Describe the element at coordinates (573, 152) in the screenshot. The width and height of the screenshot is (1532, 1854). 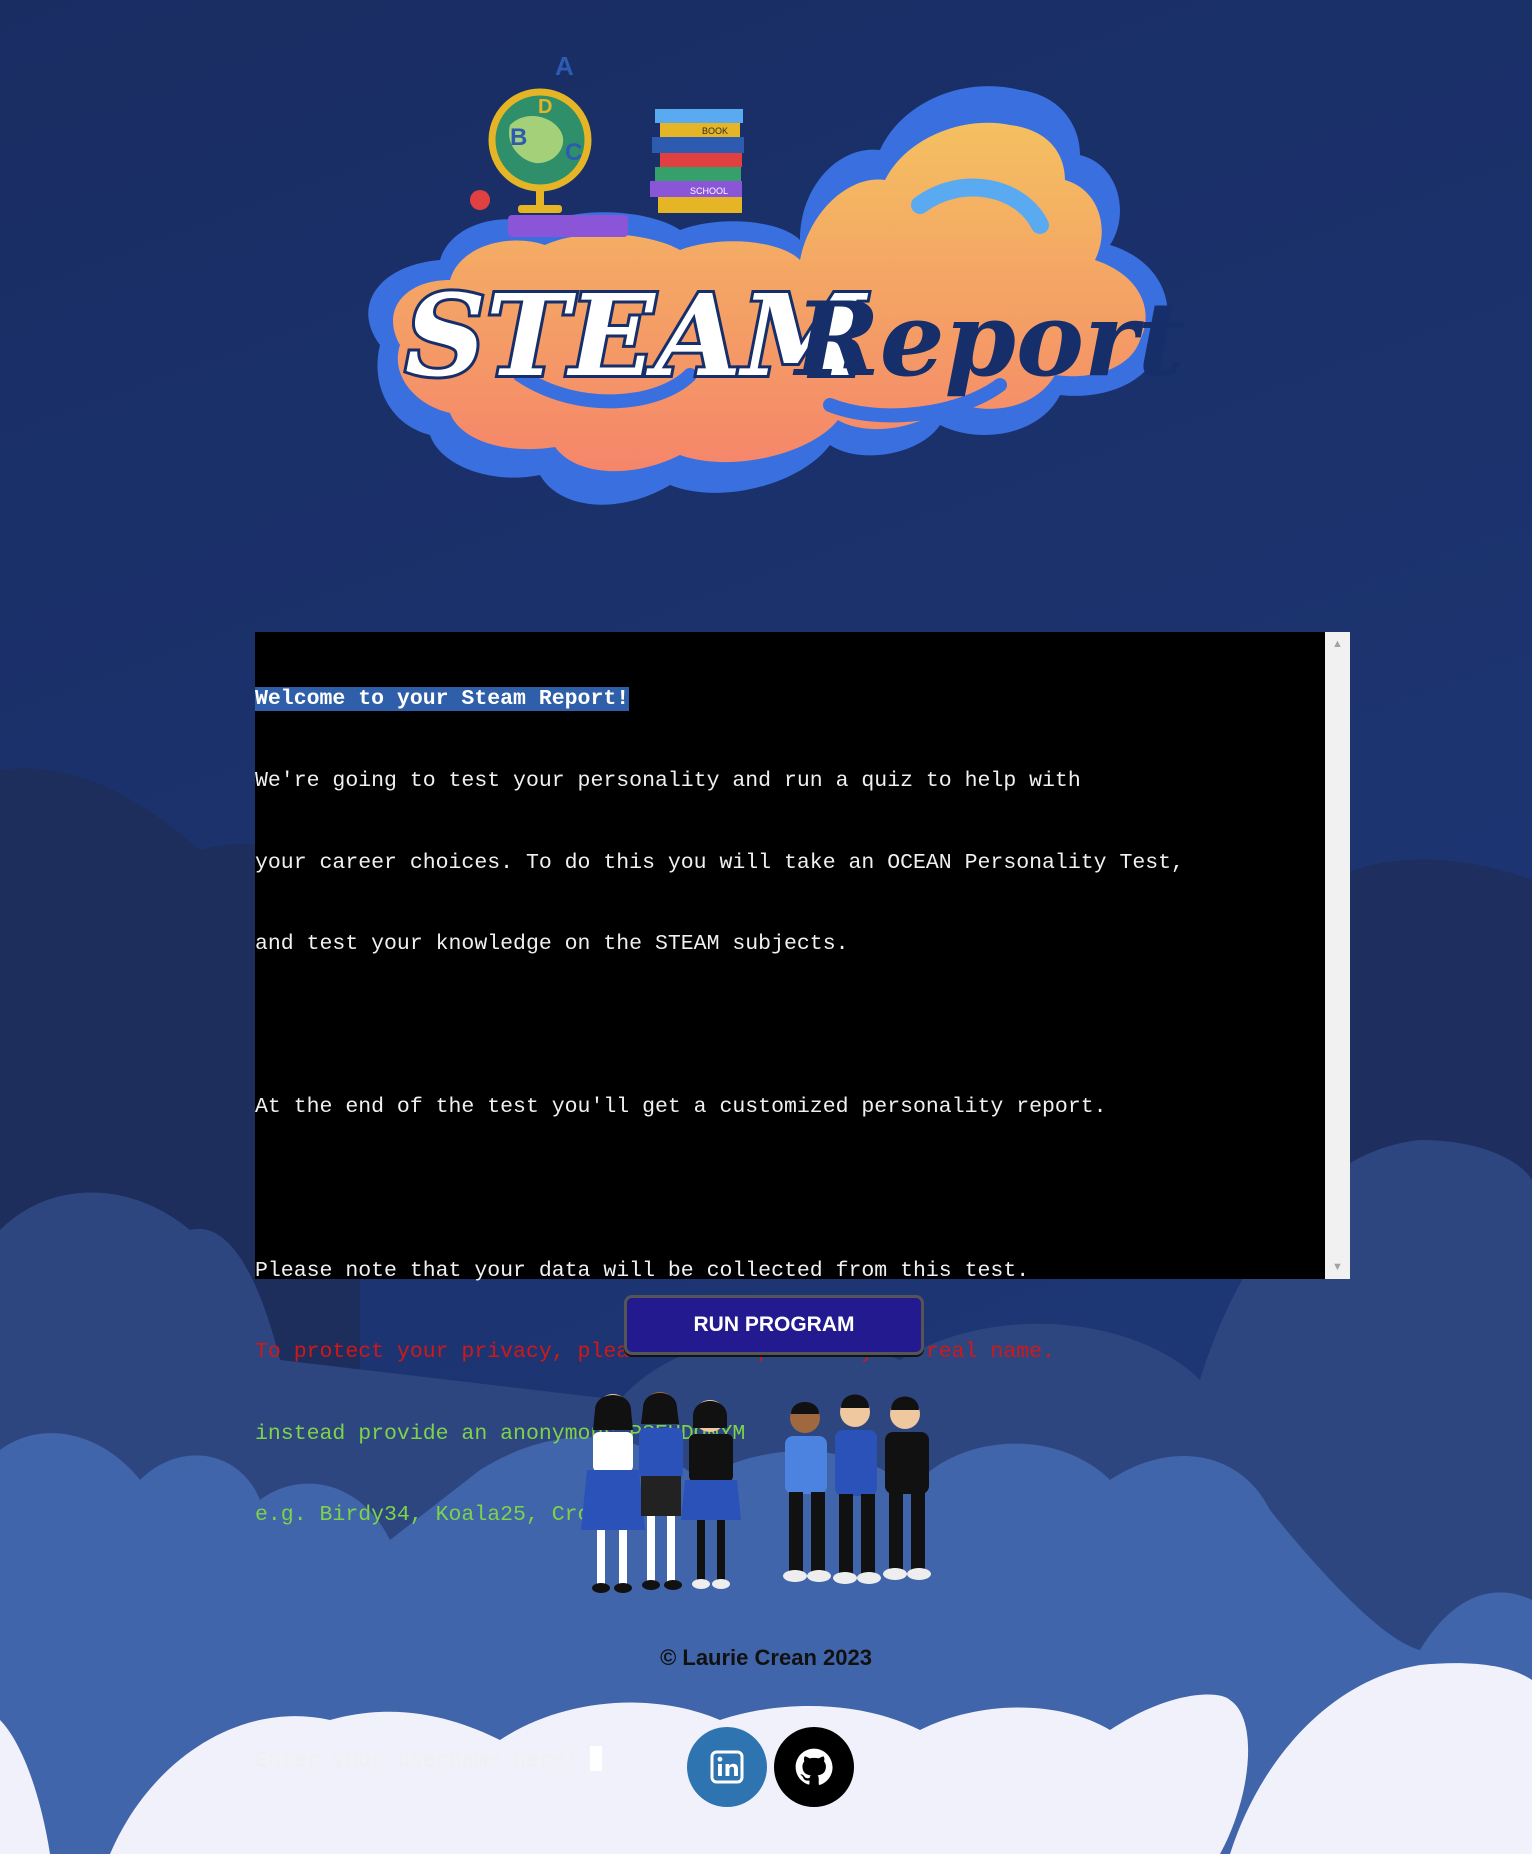
I see `globe-letter-c: C` at that location.